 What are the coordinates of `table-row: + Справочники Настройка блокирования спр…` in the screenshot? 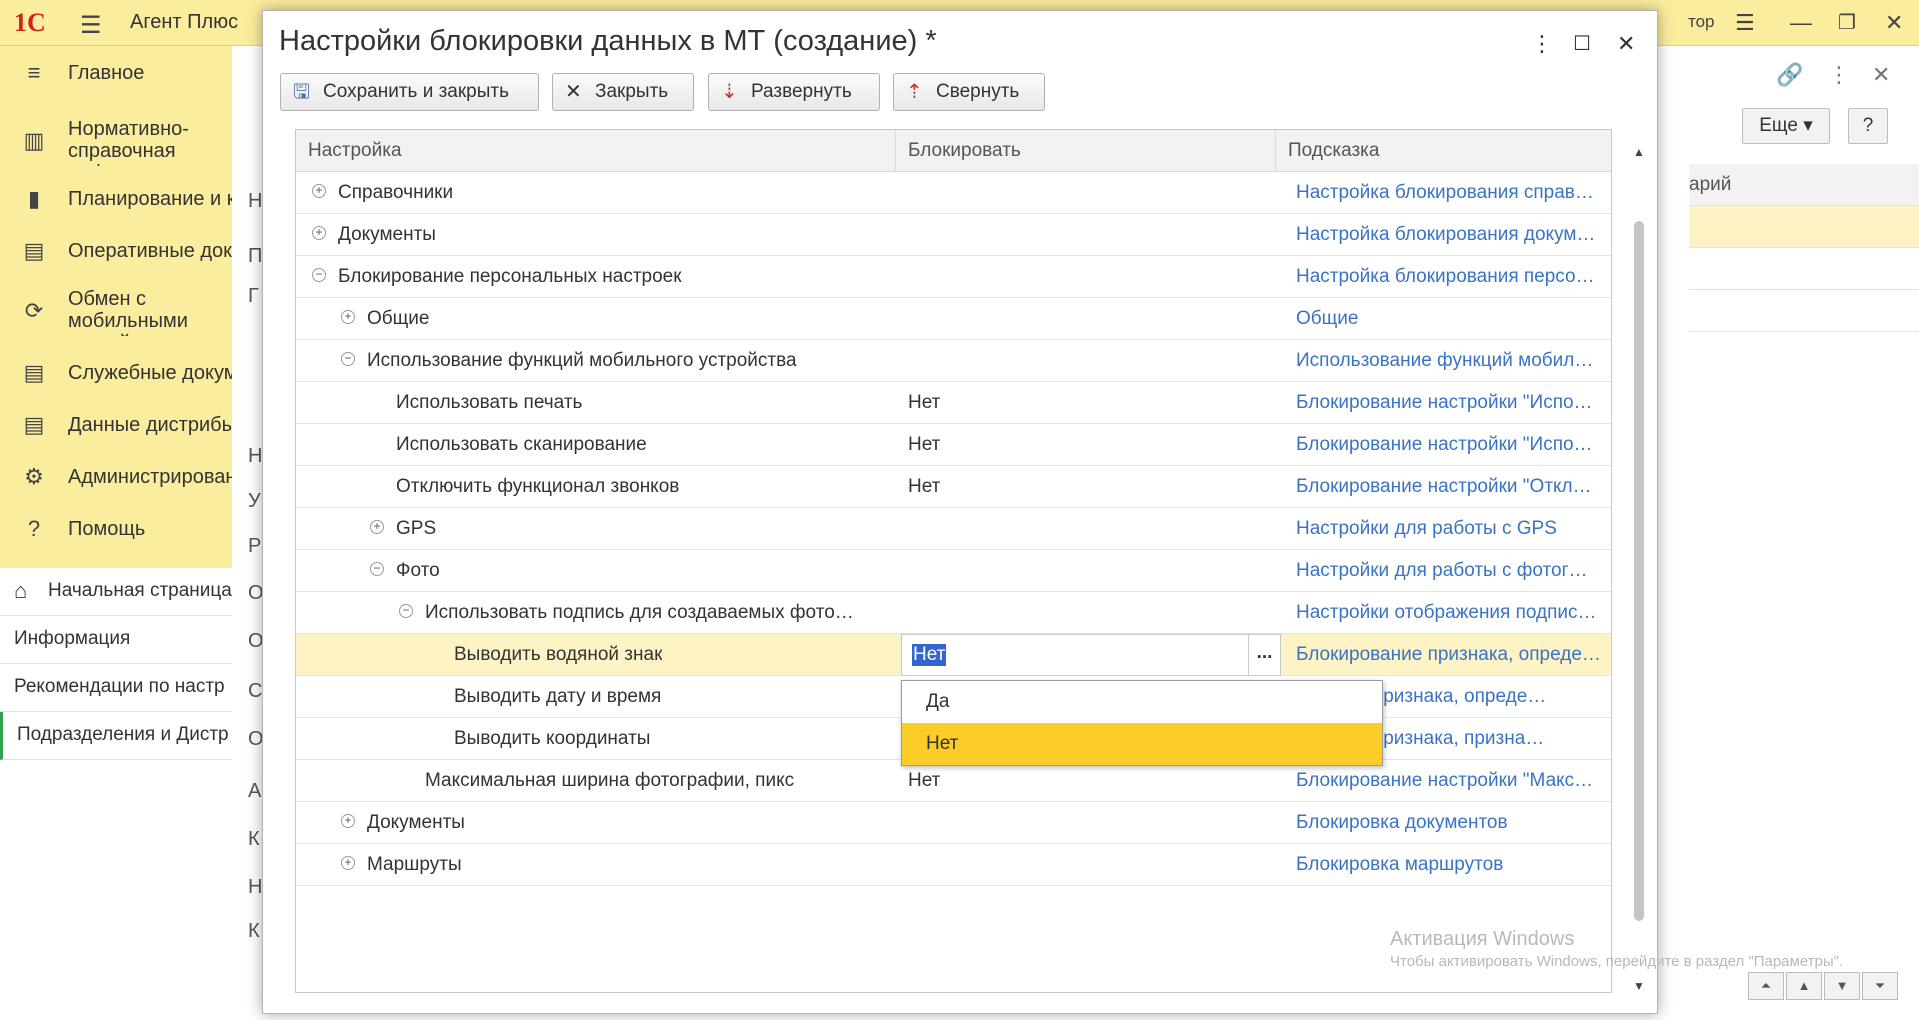 It's located at (953, 193).